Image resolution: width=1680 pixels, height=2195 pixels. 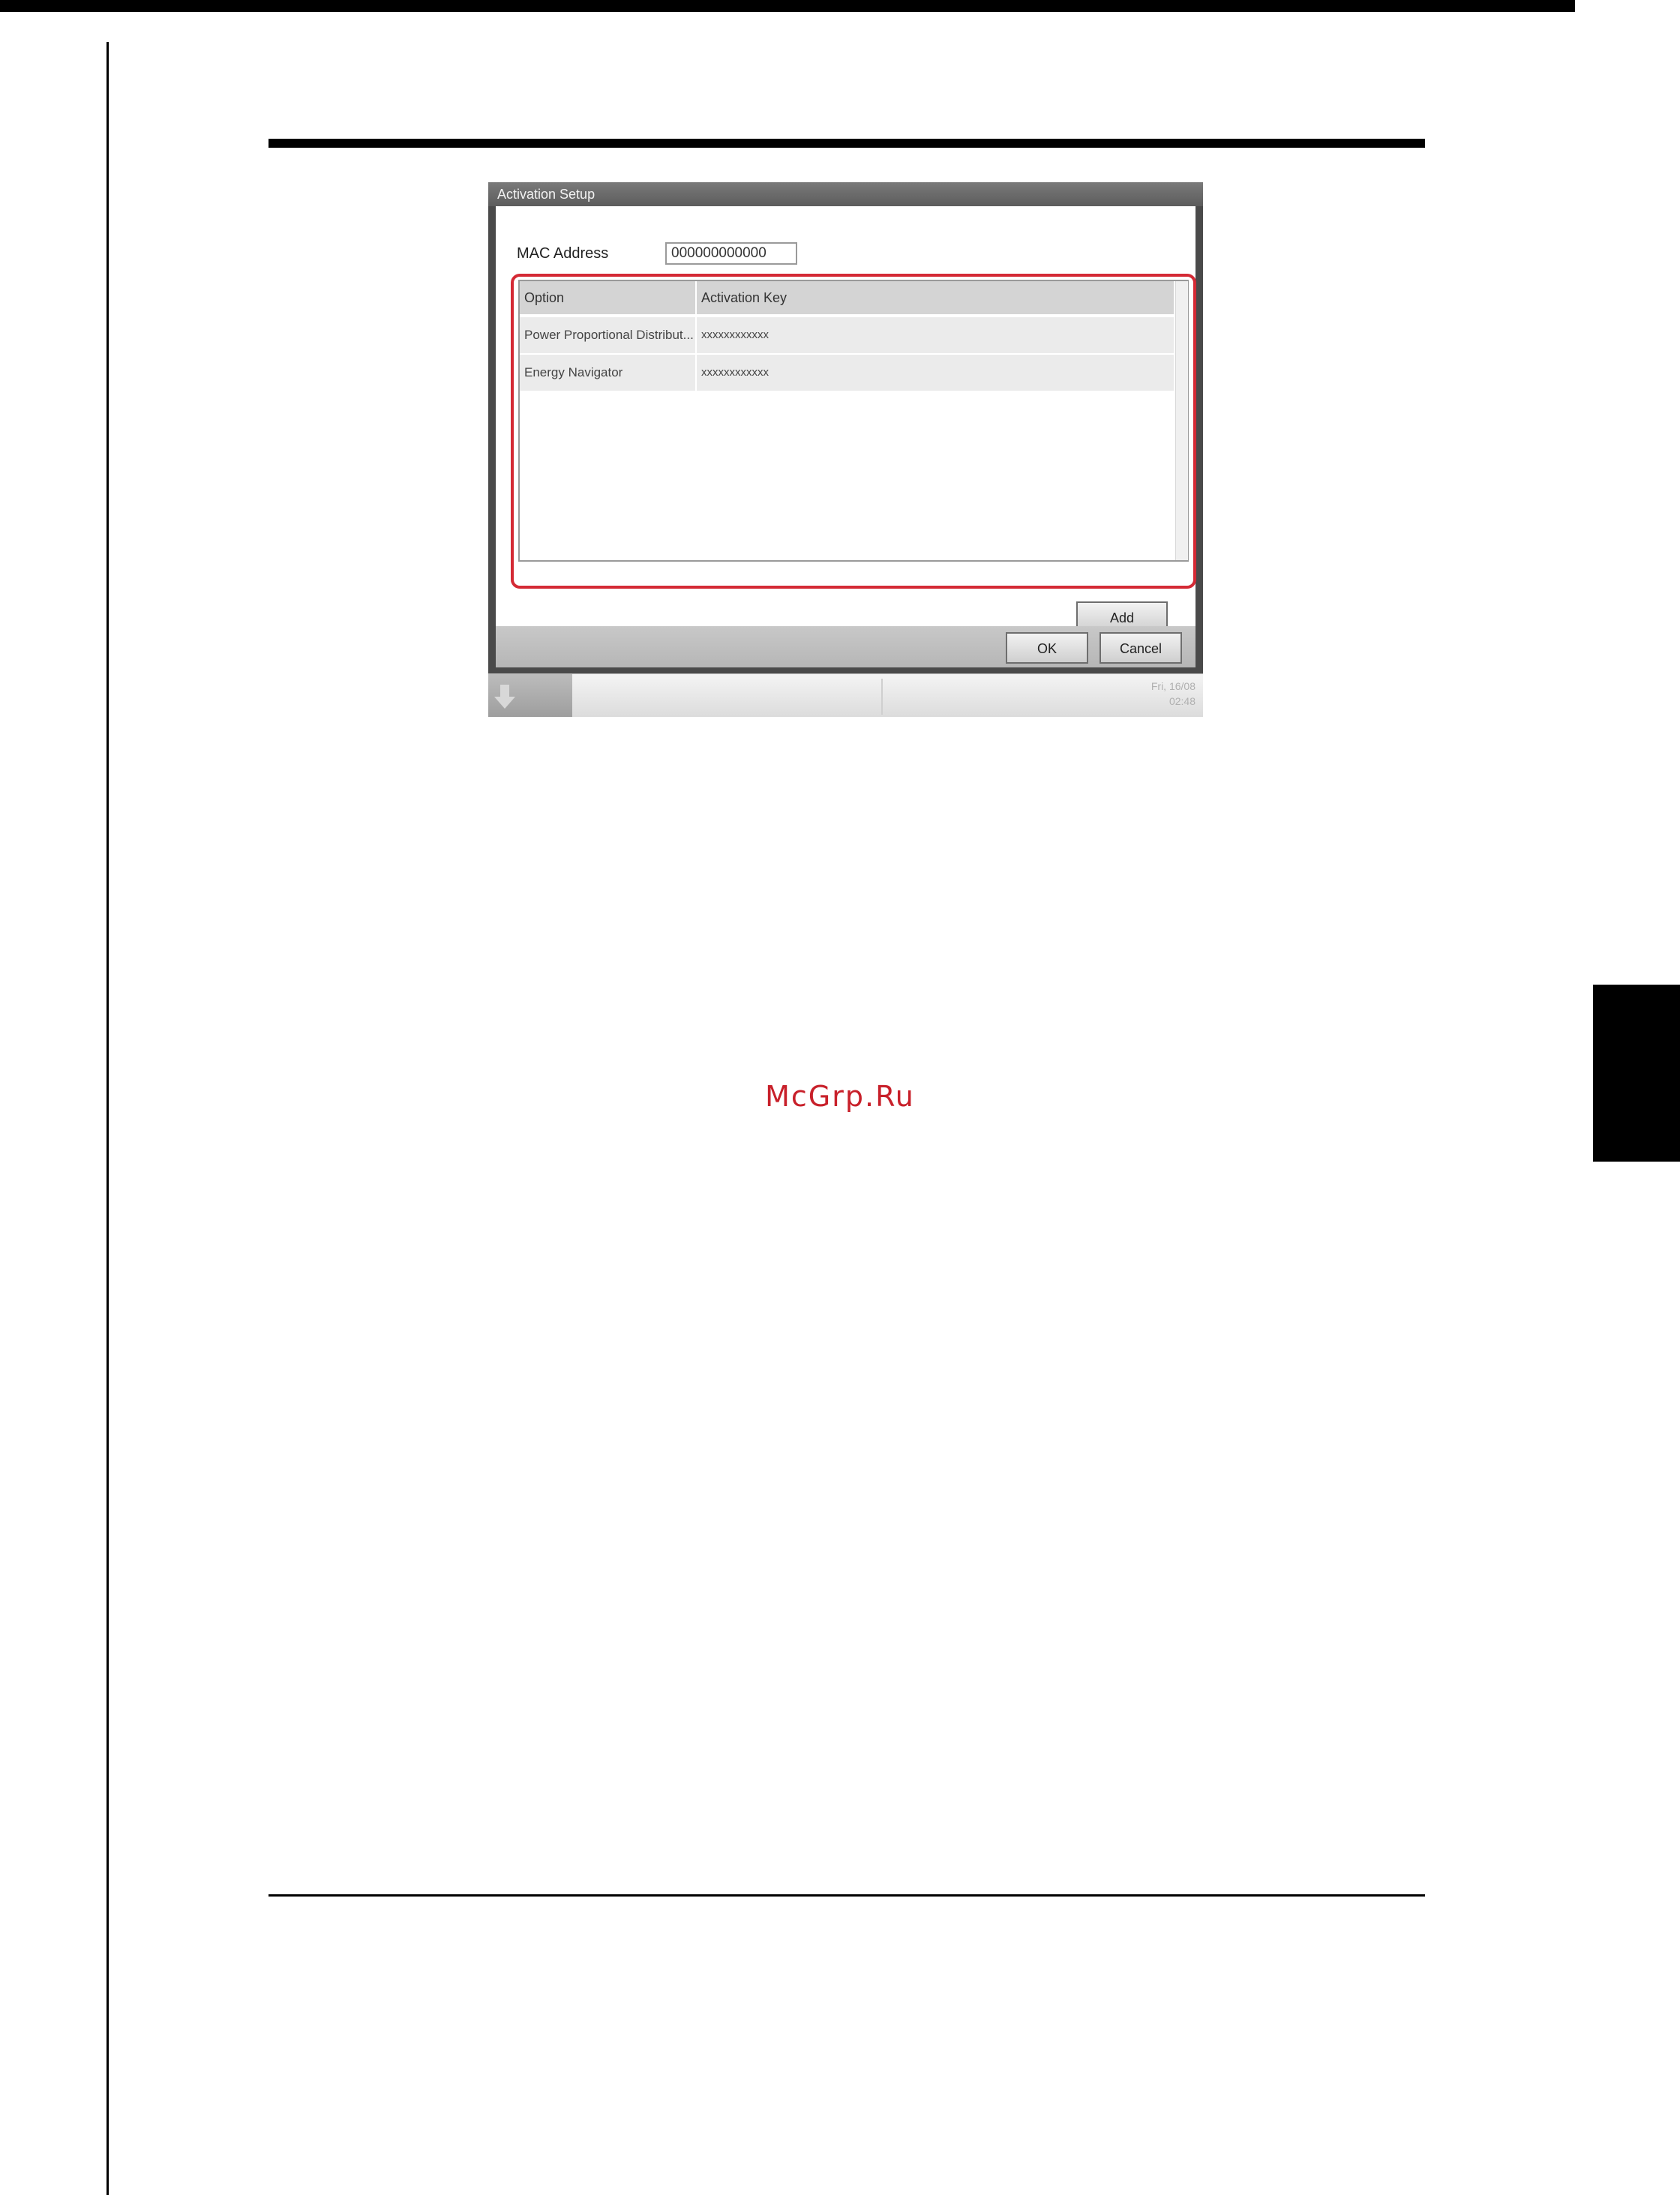 What do you see at coordinates (608, 297) in the screenshot?
I see `column-header-option: Option` at bounding box center [608, 297].